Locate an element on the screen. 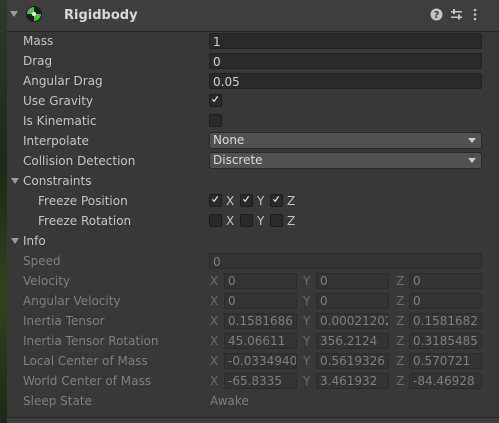 The width and height of the screenshot is (499, 423). inertia-tensor-y-field: 0.00021202 is located at coordinates (352, 321).